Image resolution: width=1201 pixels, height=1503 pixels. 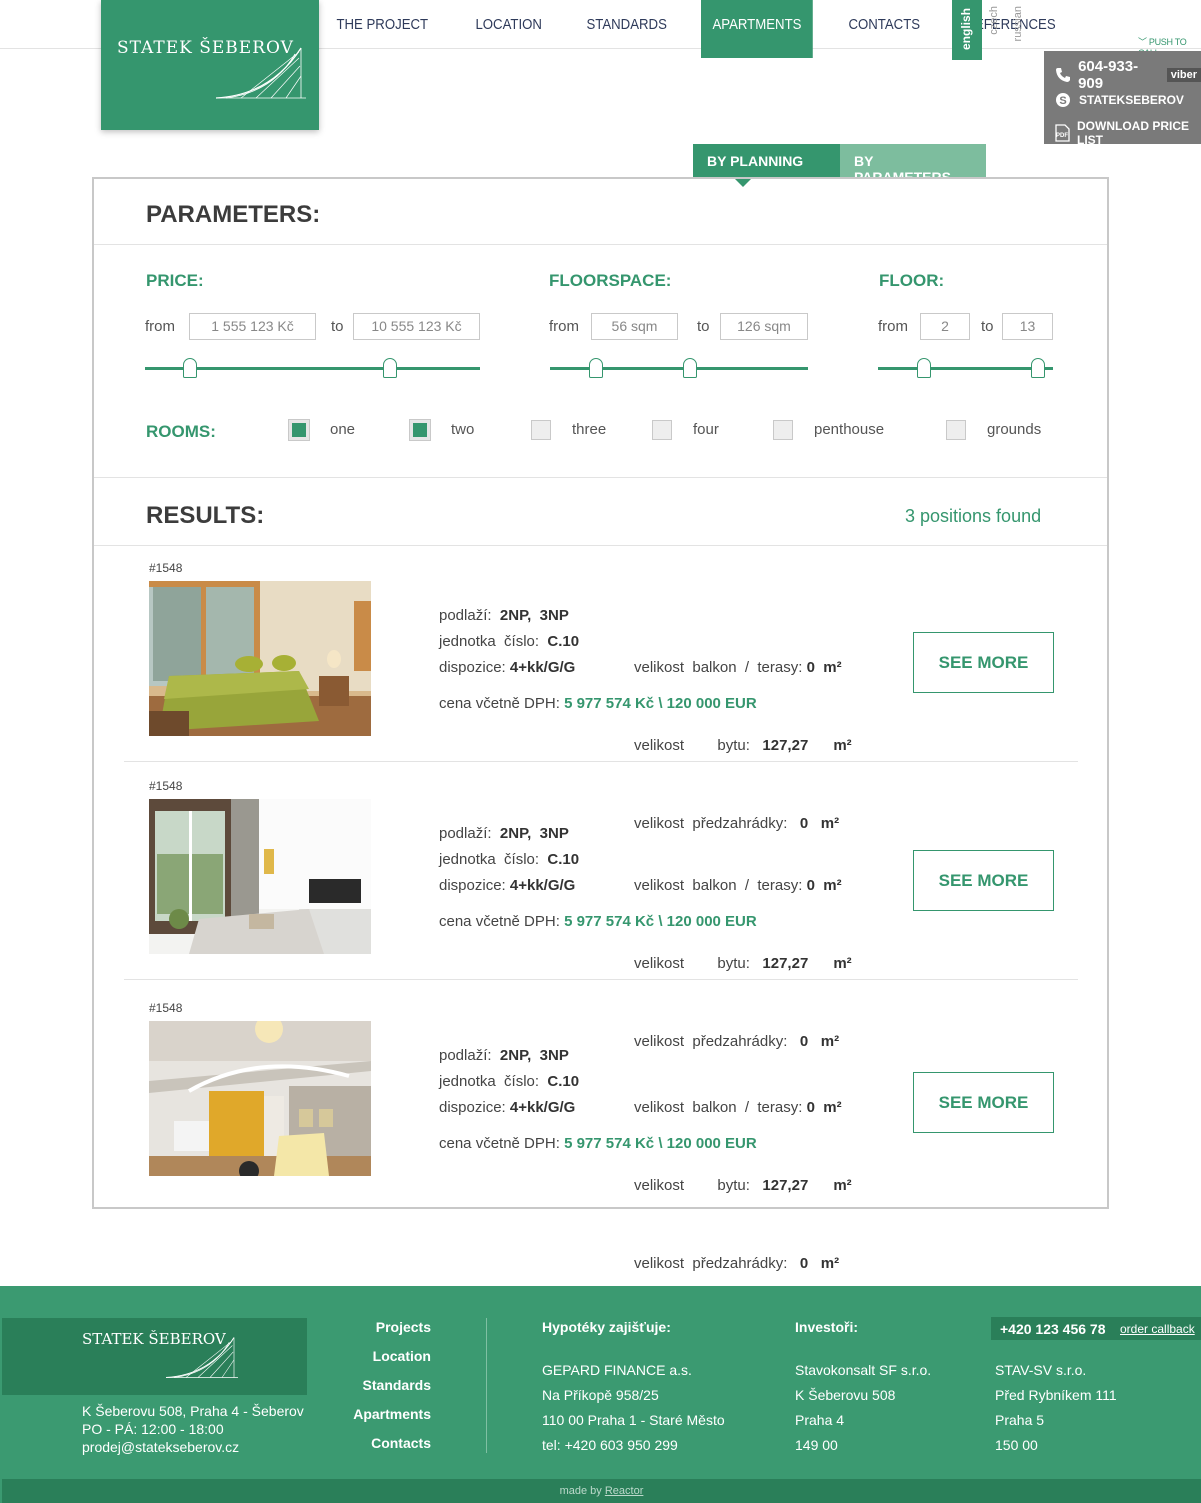 What do you see at coordinates (166, 786) in the screenshot?
I see `result-id: #1548` at bounding box center [166, 786].